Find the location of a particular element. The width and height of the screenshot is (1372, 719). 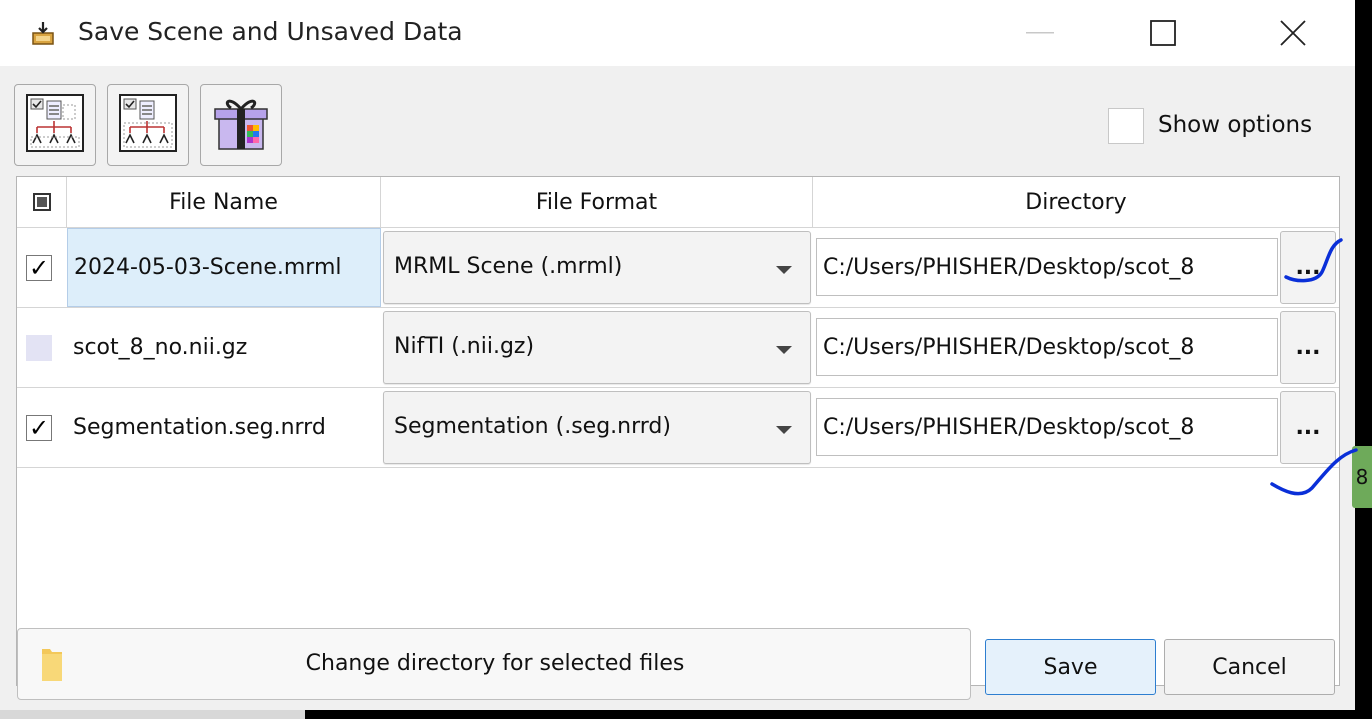

file-format-value: MRML Scene (.mrml) is located at coordinates (508, 266).